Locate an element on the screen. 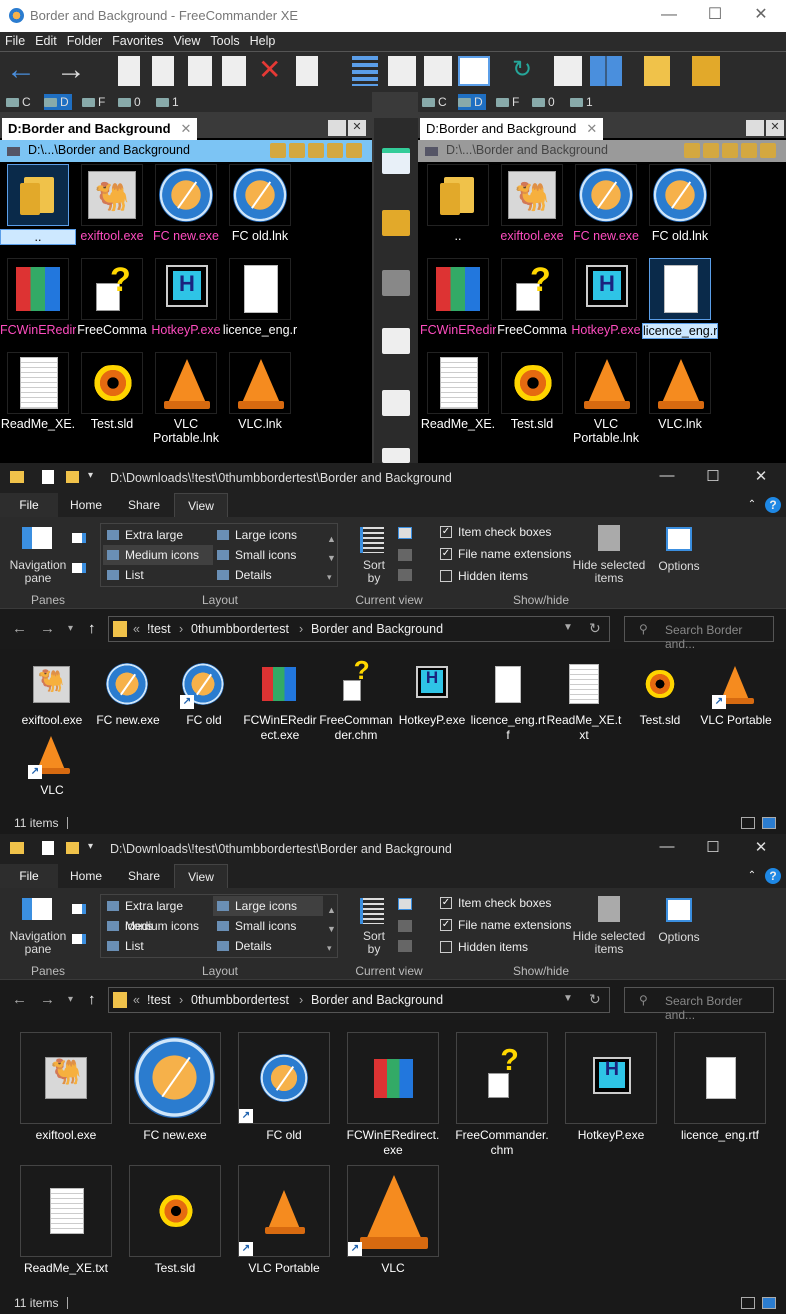 Image resolution: width=786 pixels, height=1314 pixels. up-icon: ↑ is located at coordinates (92, 999).